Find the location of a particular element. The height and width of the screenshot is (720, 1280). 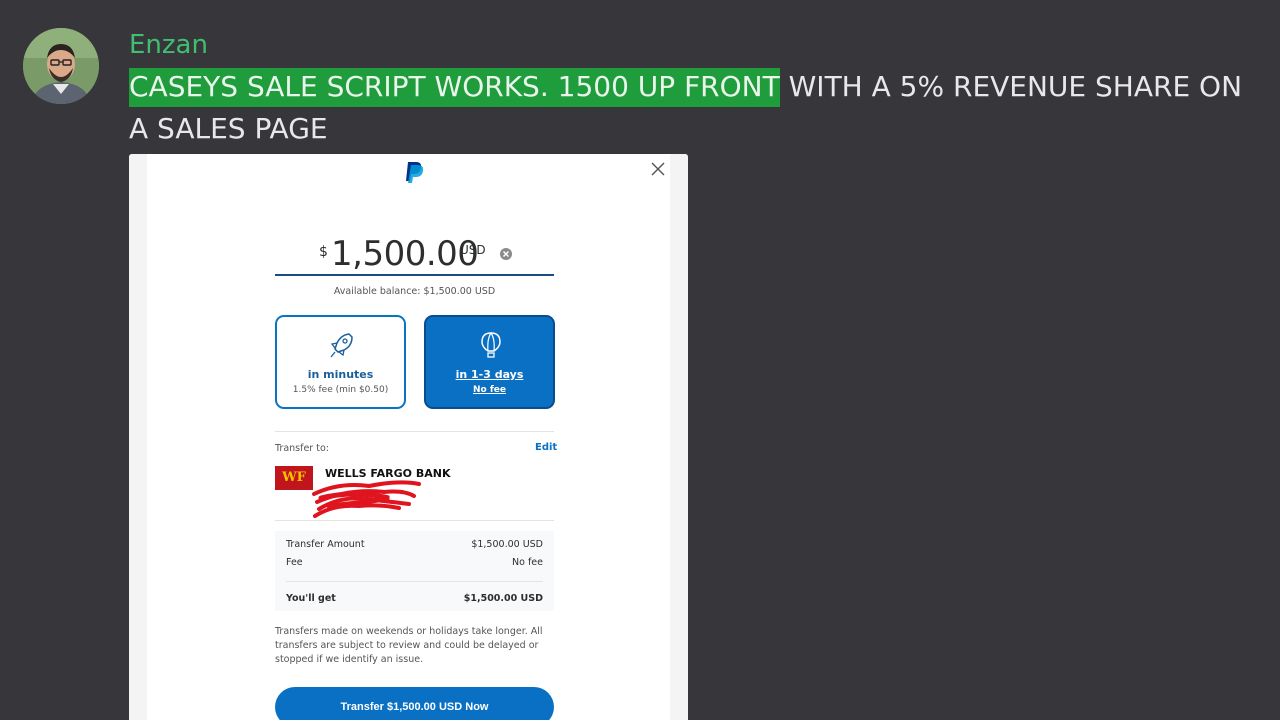

paypal-logo-icon is located at coordinates (415, 172).